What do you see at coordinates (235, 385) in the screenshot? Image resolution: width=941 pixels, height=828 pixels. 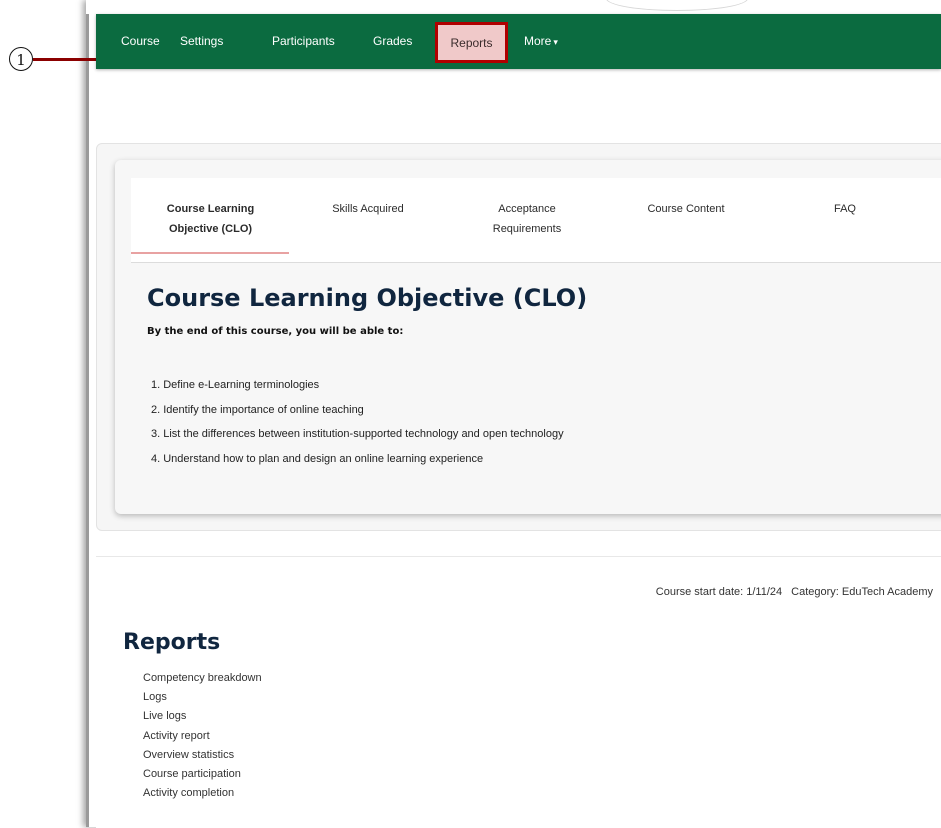 I see `clo-objective: 1. Define e-Learning terminologies` at bounding box center [235, 385].